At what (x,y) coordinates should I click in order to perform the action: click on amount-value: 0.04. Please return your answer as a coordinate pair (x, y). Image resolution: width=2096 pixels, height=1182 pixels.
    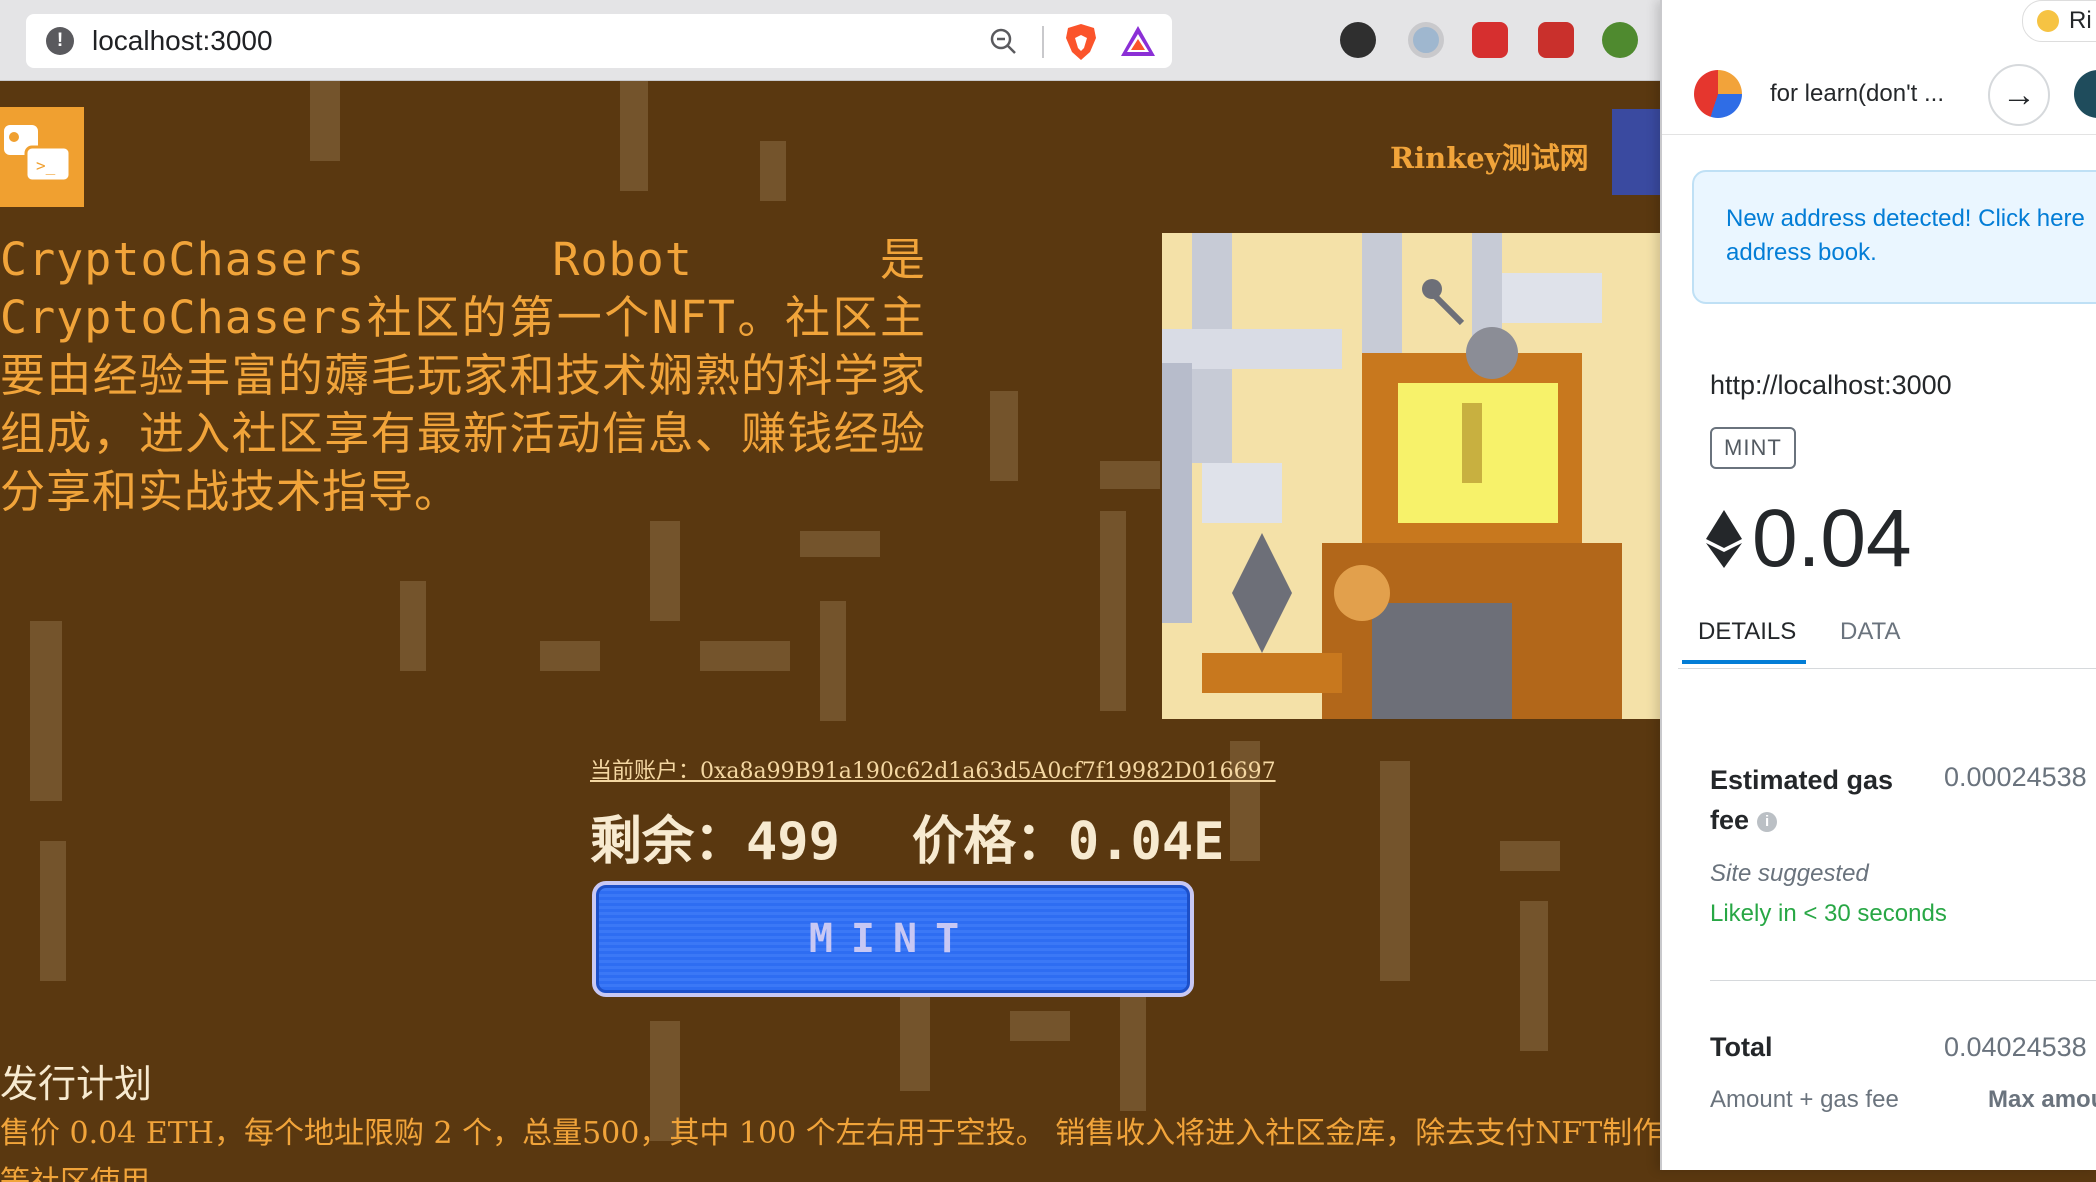
    Looking at the image, I should click on (1832, 538).